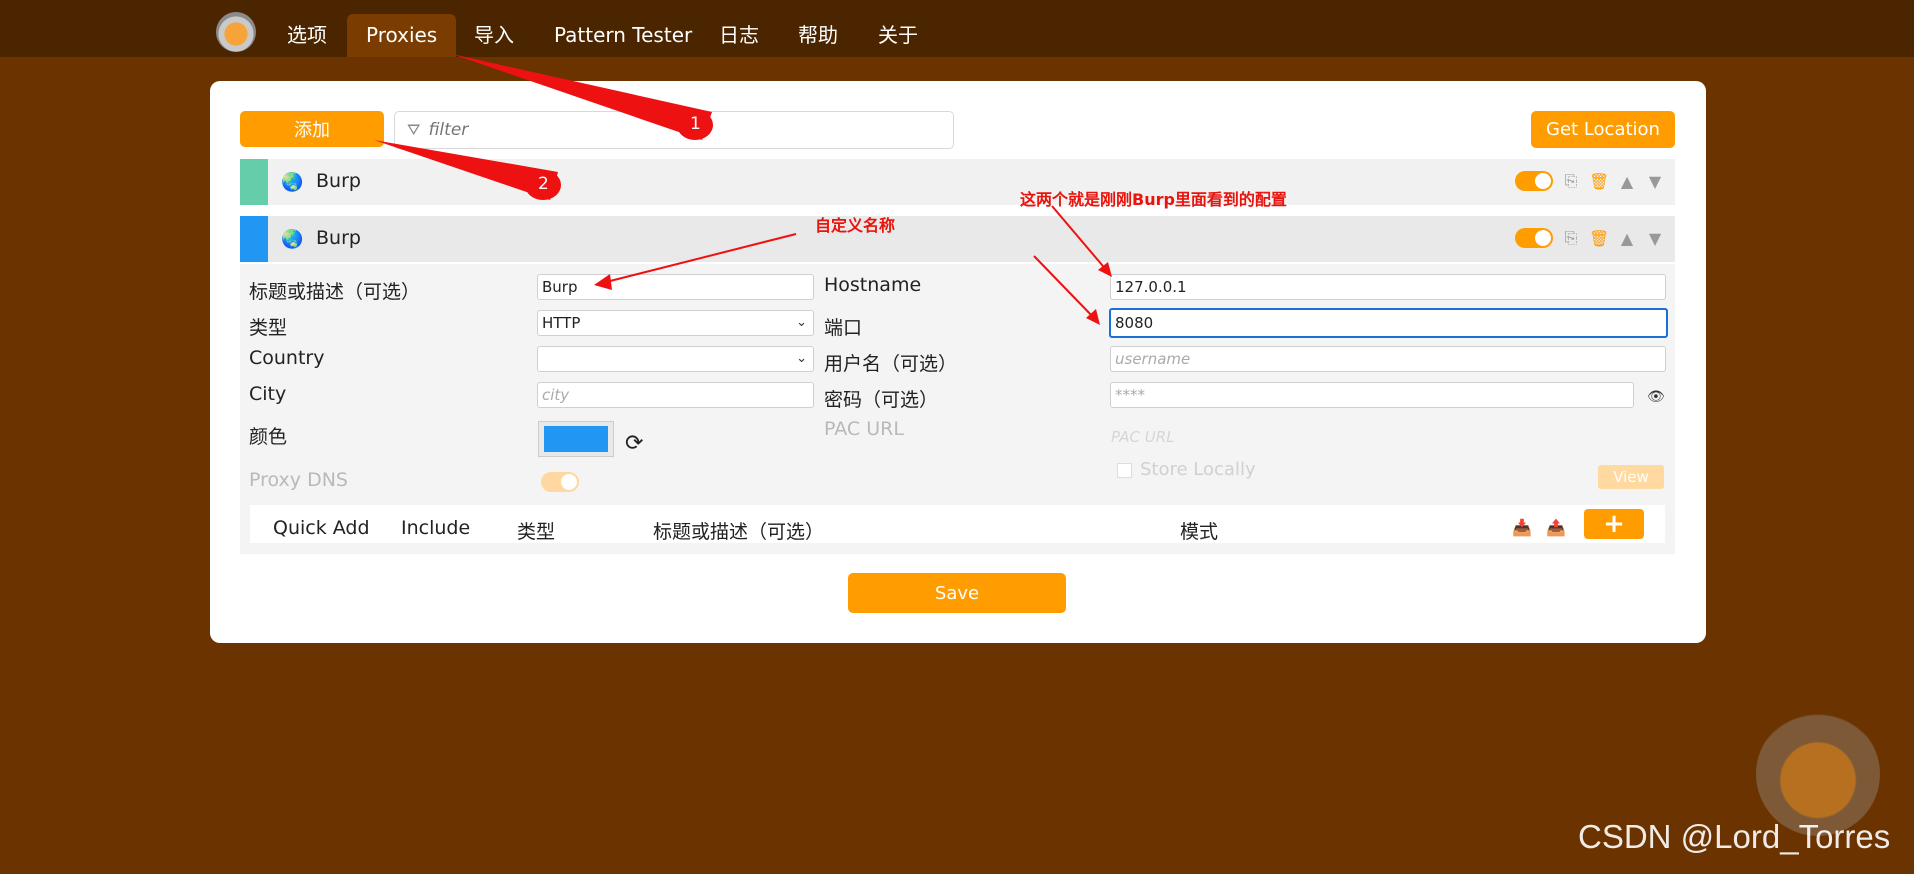 This screenshot has width=1914, height=874. Describe the element at coordinates (855, 225) in the screenshot. I see `annotation-custom-name: 自定义名称` at that location.